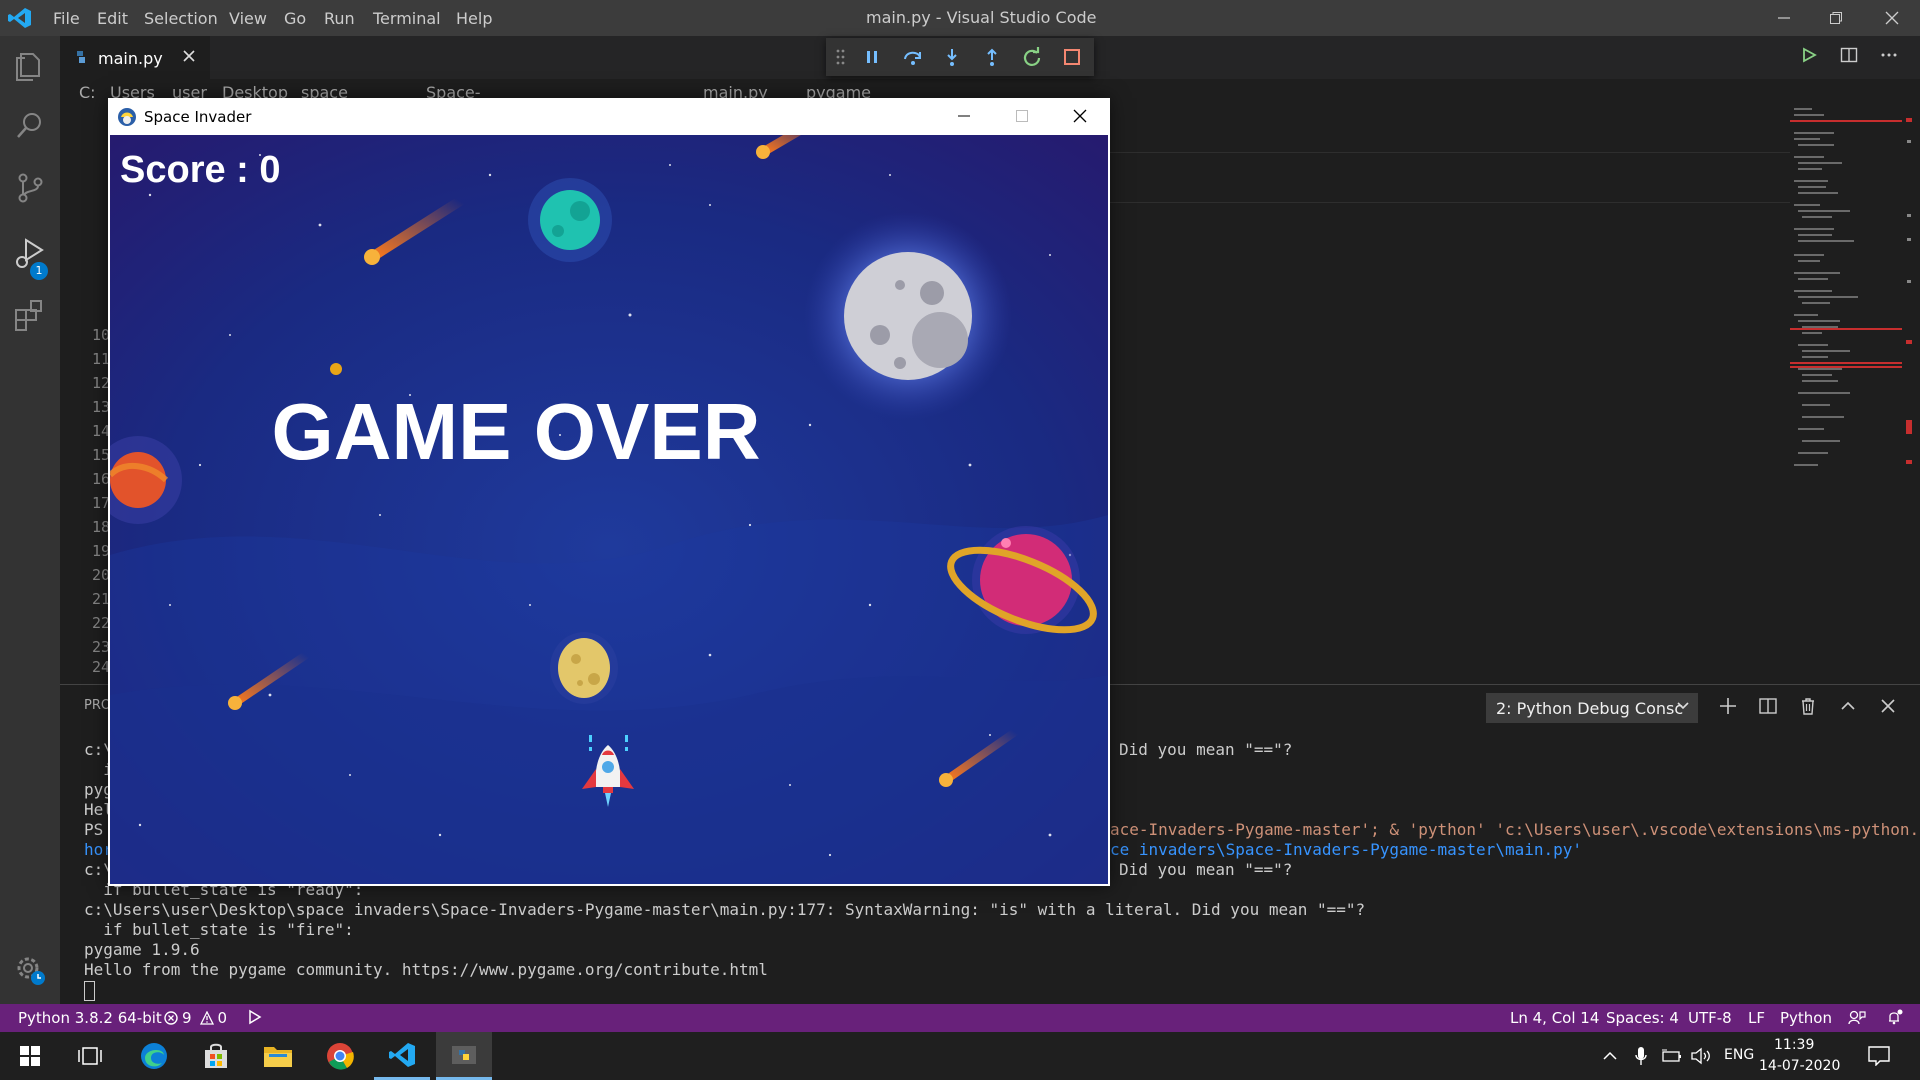 The image size is (1920, 1080). Describe the element at coordinates (30, 968) in the screenshot. I see `manage-gear-icon` at that location.